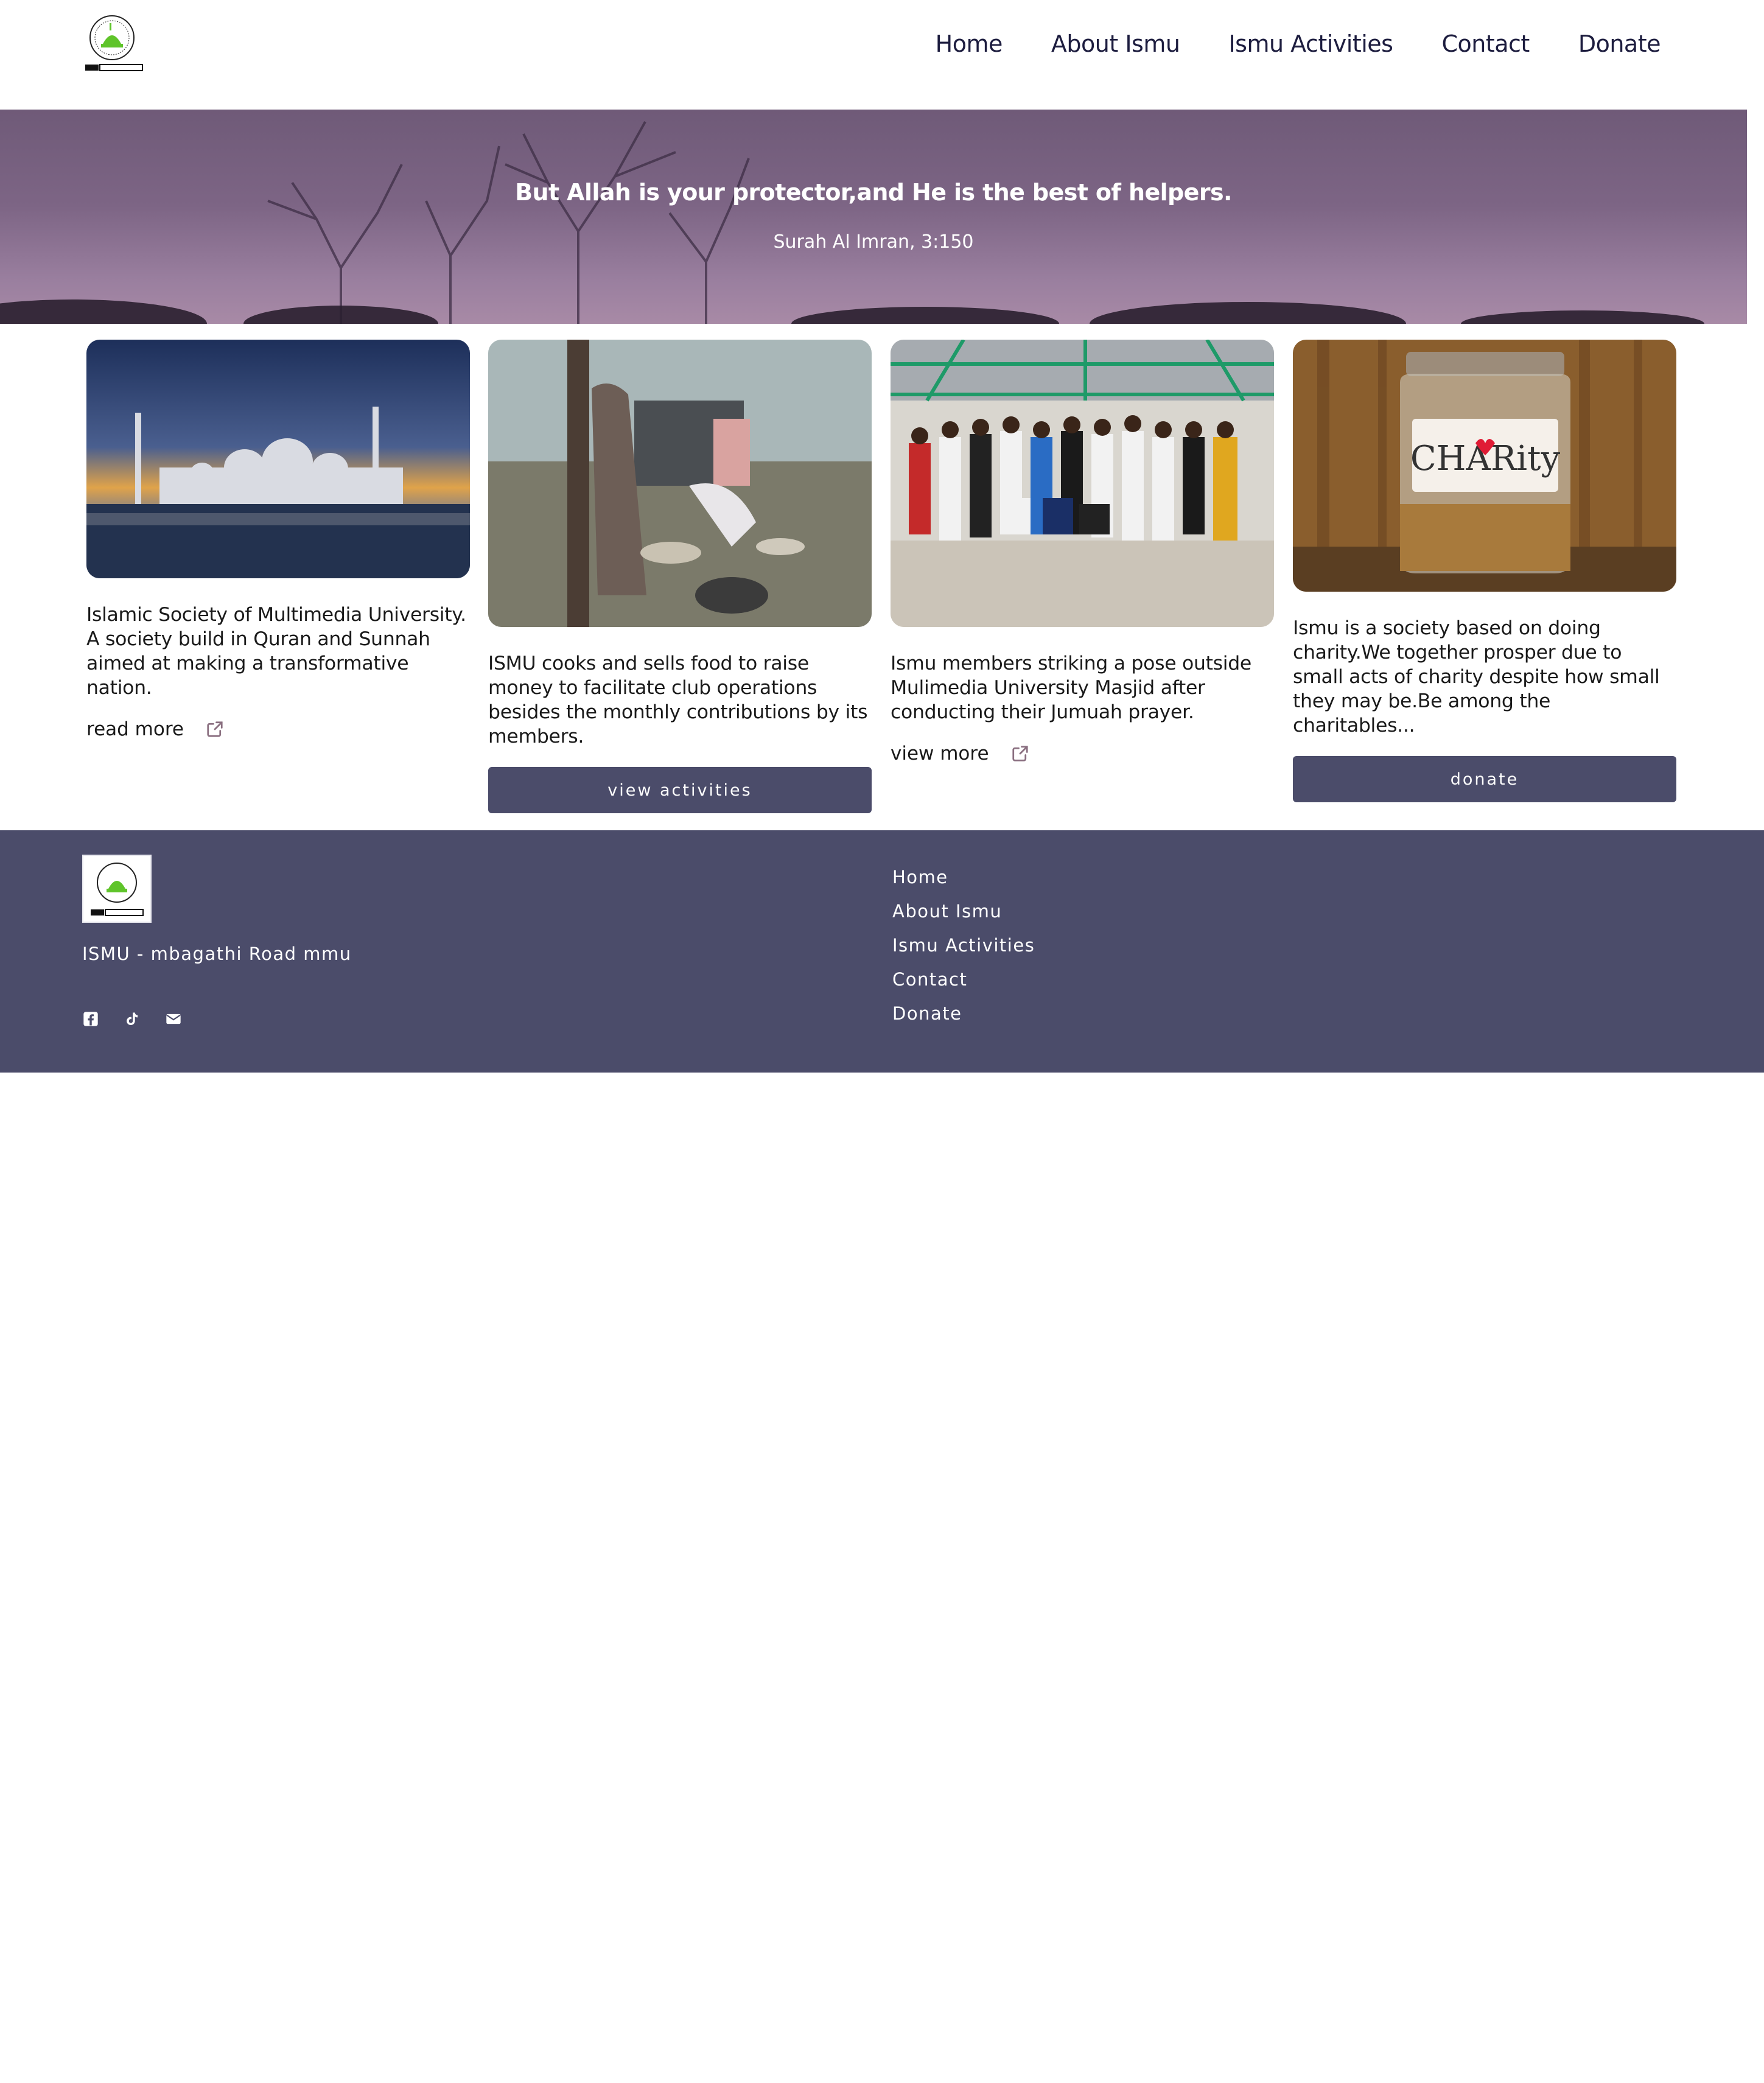 Image resolution: width=1764 pixels, height=2083 pixels. I want to click on hero-quote-reference: Surah Al Imran, 3:150, so click(873, 242).